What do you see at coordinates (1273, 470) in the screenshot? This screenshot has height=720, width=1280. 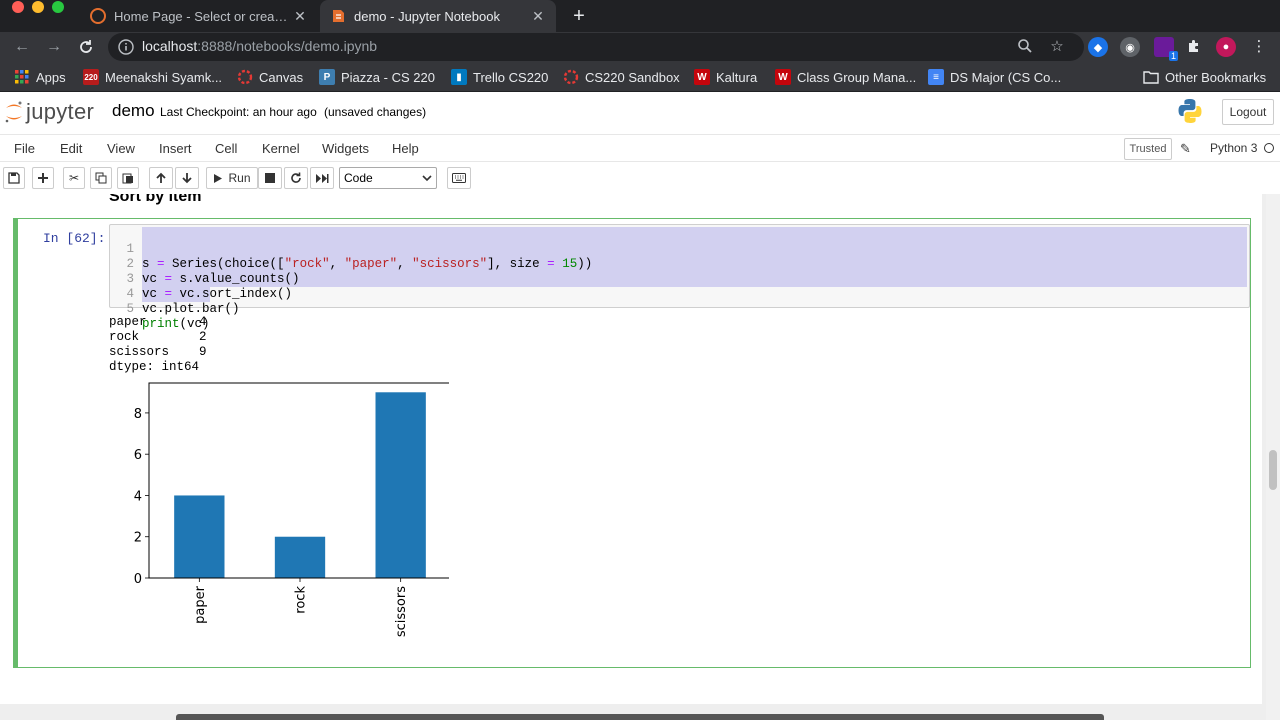 I see `scrollbar-thumb` at bounding box center [1273, 470].